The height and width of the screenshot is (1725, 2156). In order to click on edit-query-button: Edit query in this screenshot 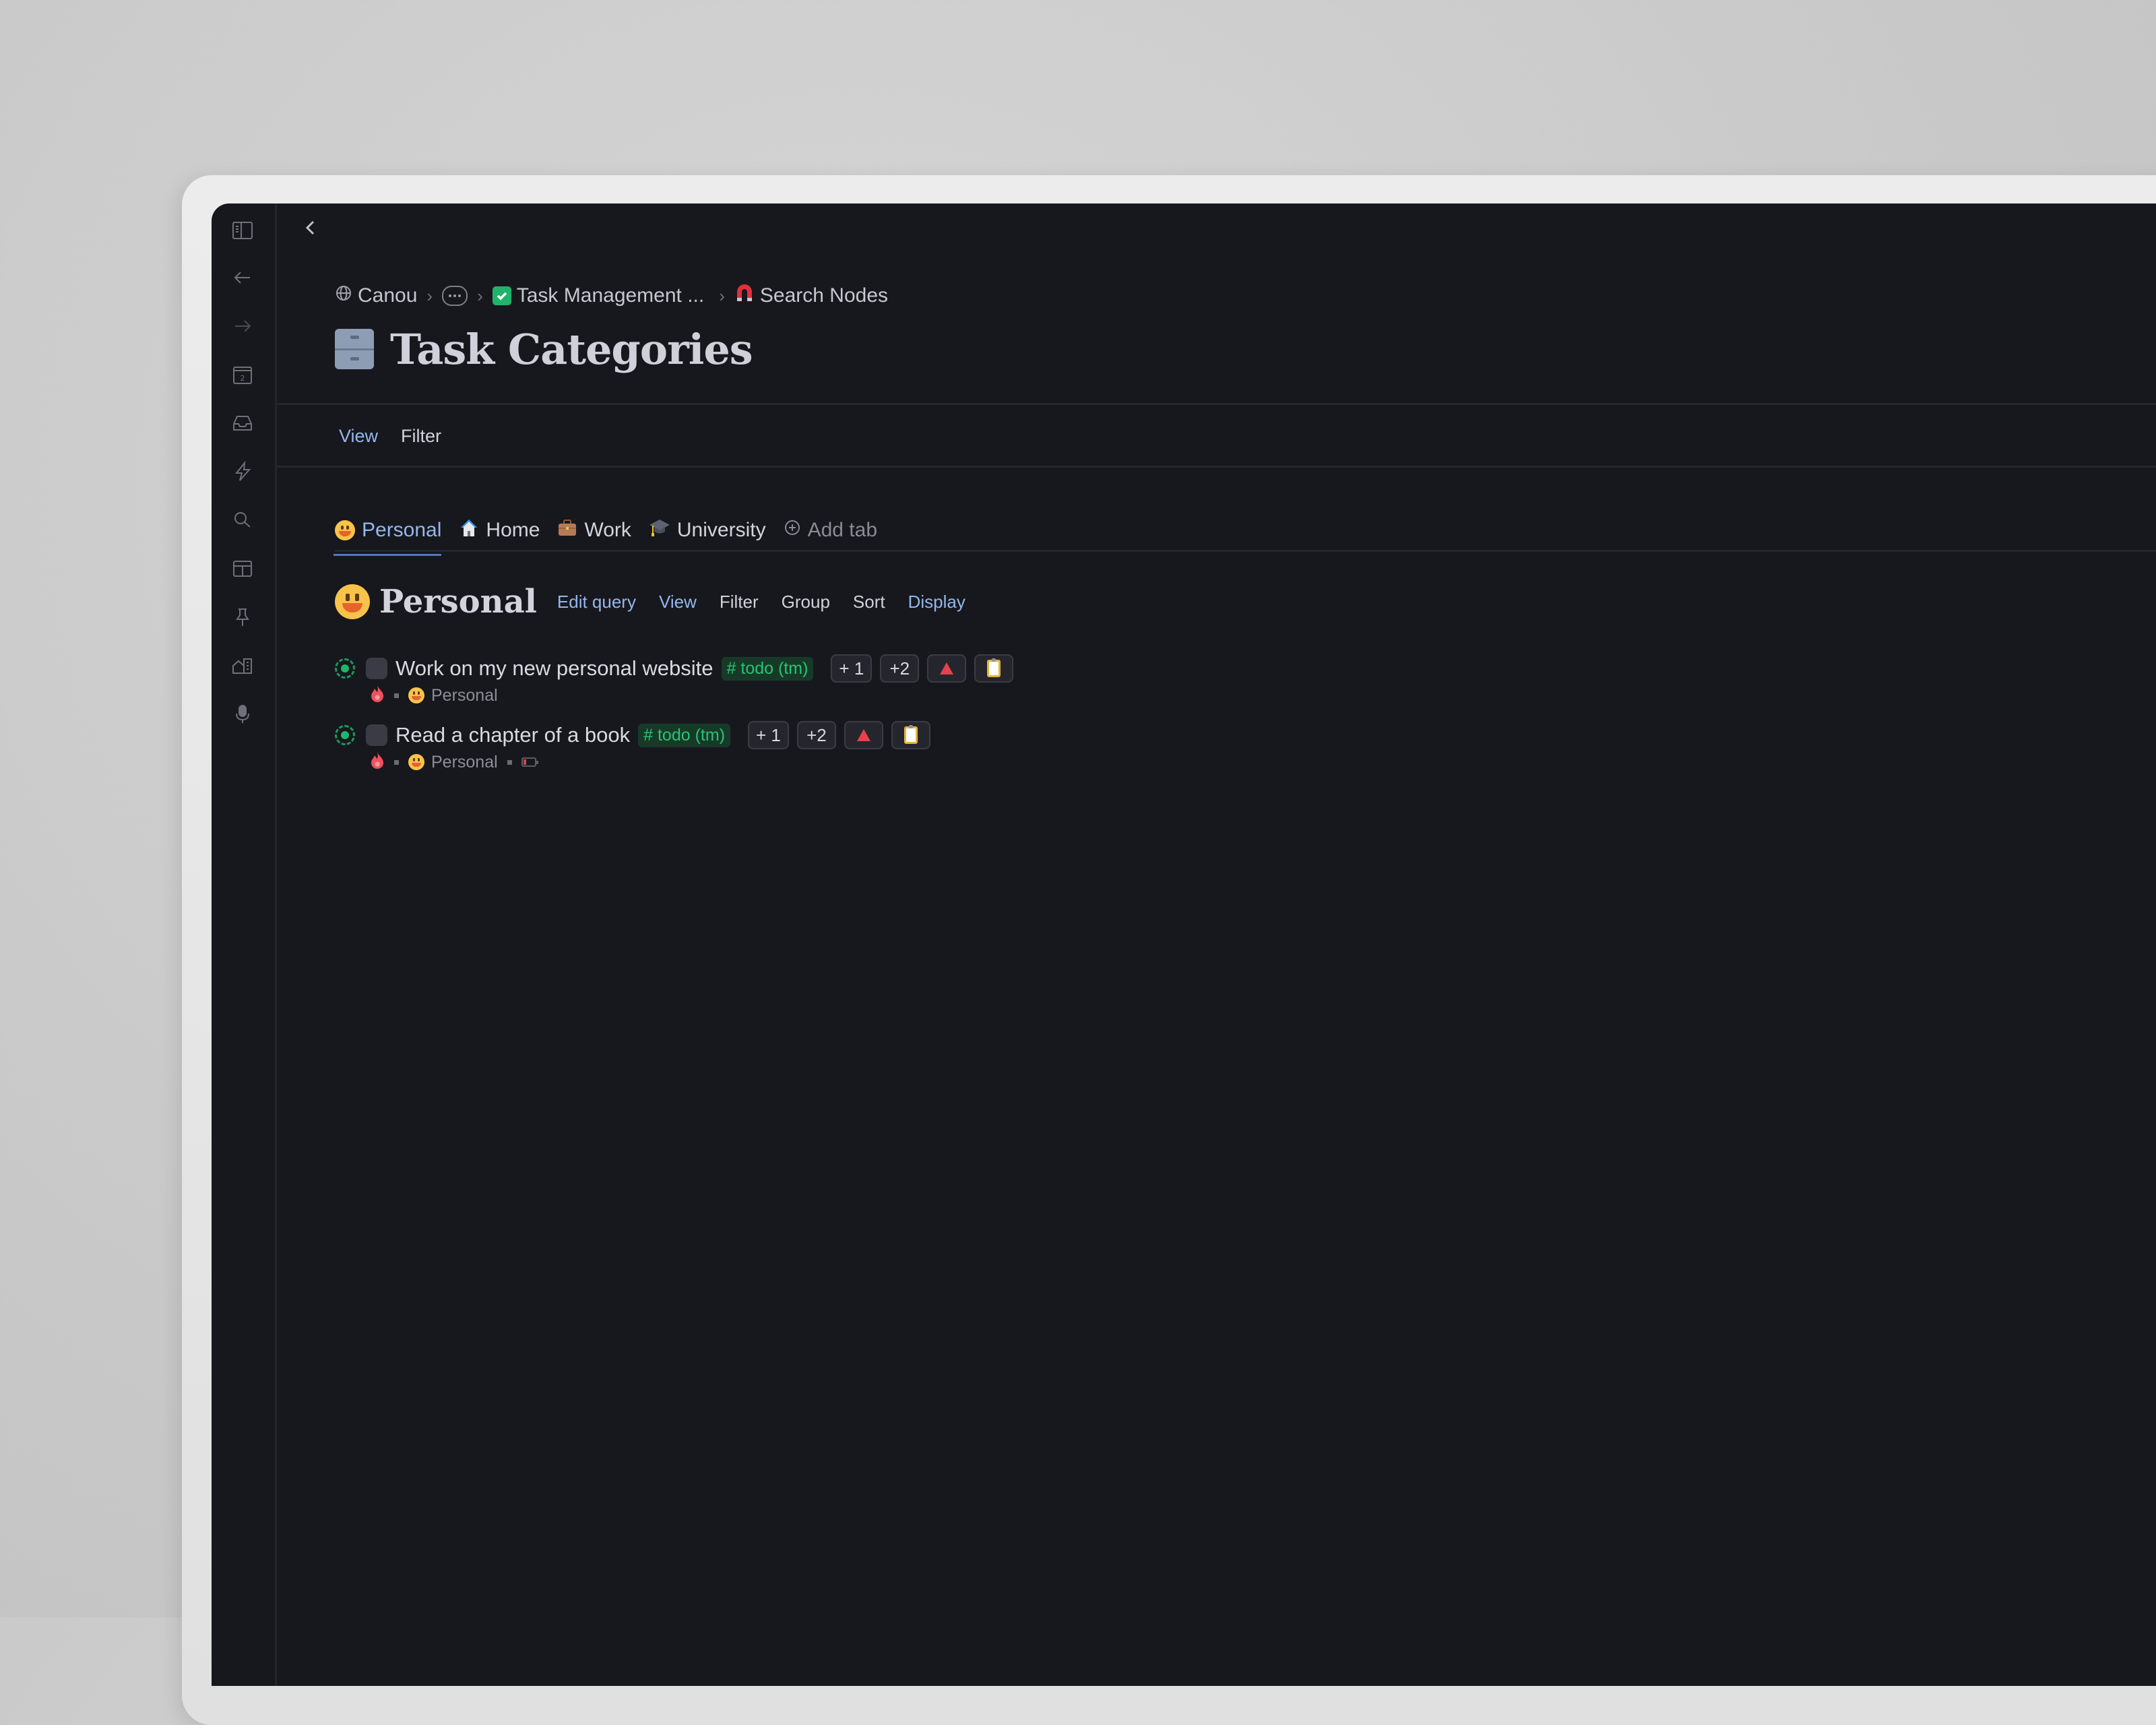, I will do `click(596, 602)`.